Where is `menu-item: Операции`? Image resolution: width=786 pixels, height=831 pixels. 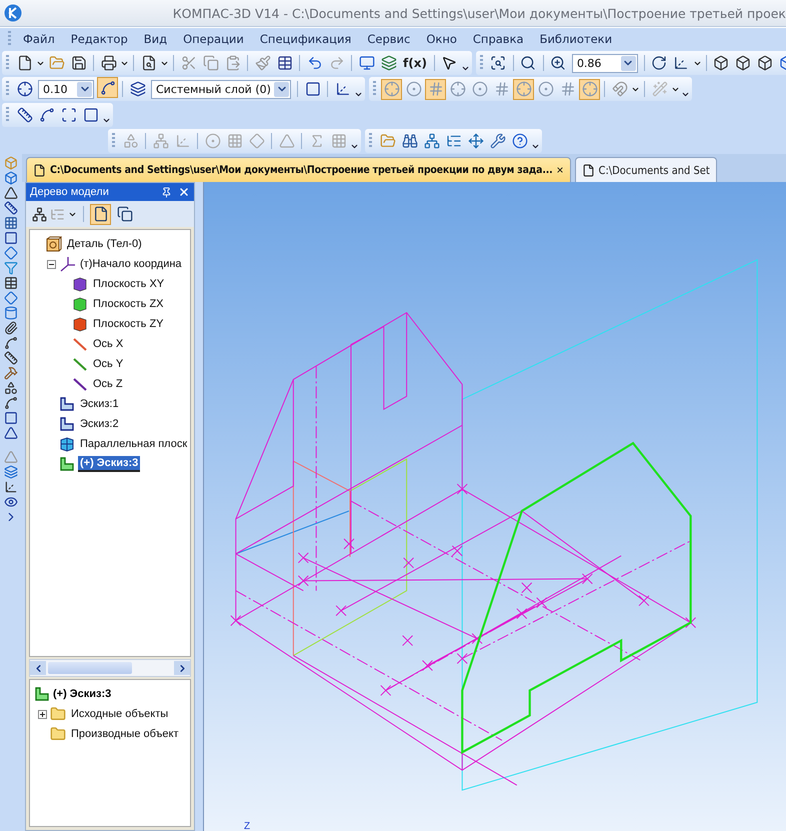
menu-item: Операции is located at coordinates (213, 39).